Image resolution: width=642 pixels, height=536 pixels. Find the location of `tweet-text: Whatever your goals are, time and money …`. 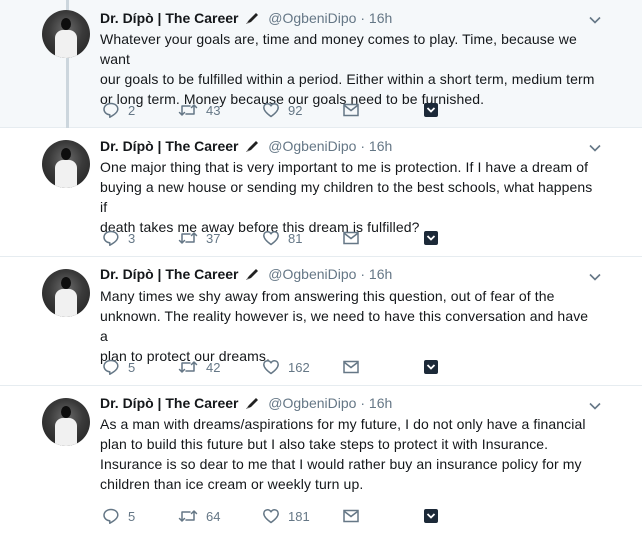

tweet-text: Whatever your goals are, time and money … is located at coordinates (350, 69).